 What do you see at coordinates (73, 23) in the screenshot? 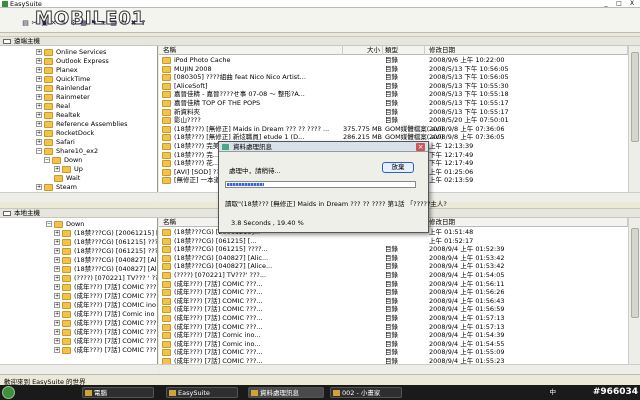
I see `settings-icon: ⚙` at bounding box center [73, 23].